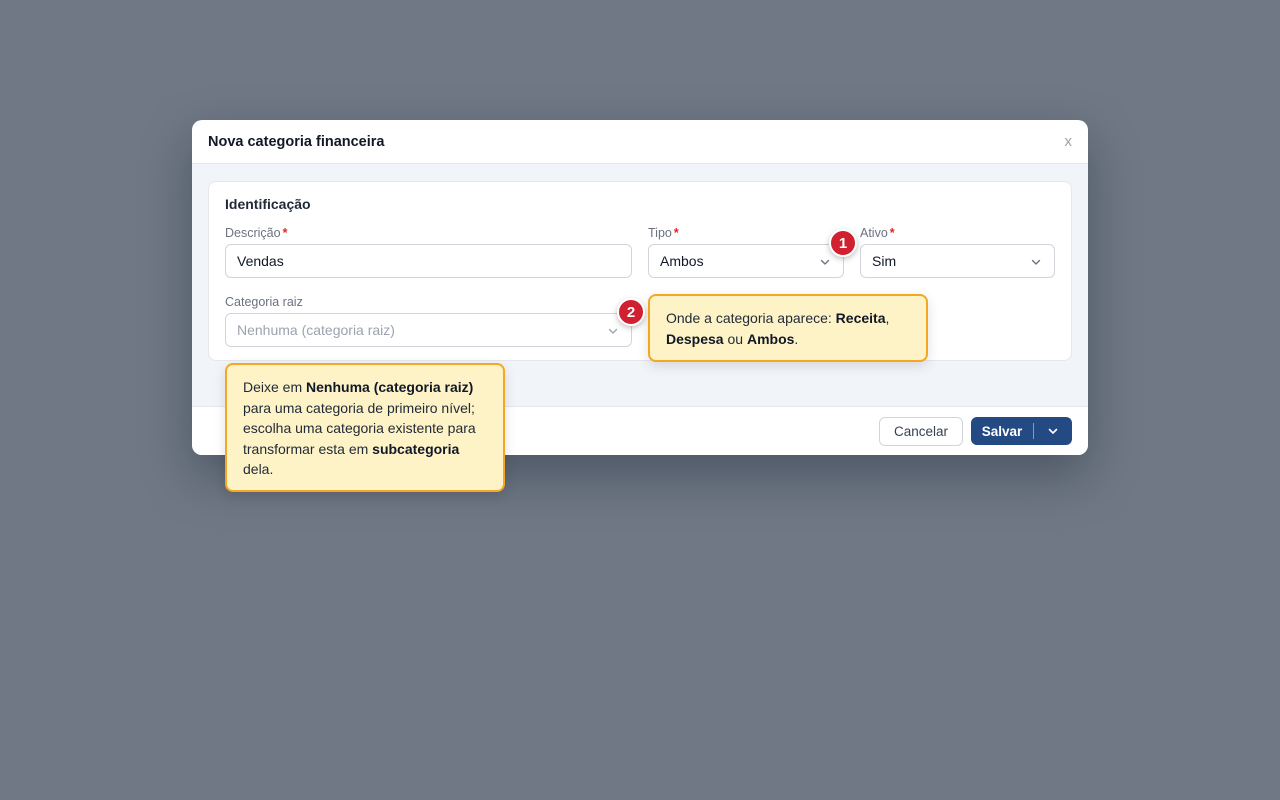 This screenshot has height=800, width=1280. I want to click on save-button: Salvar, so click(1021, 431).